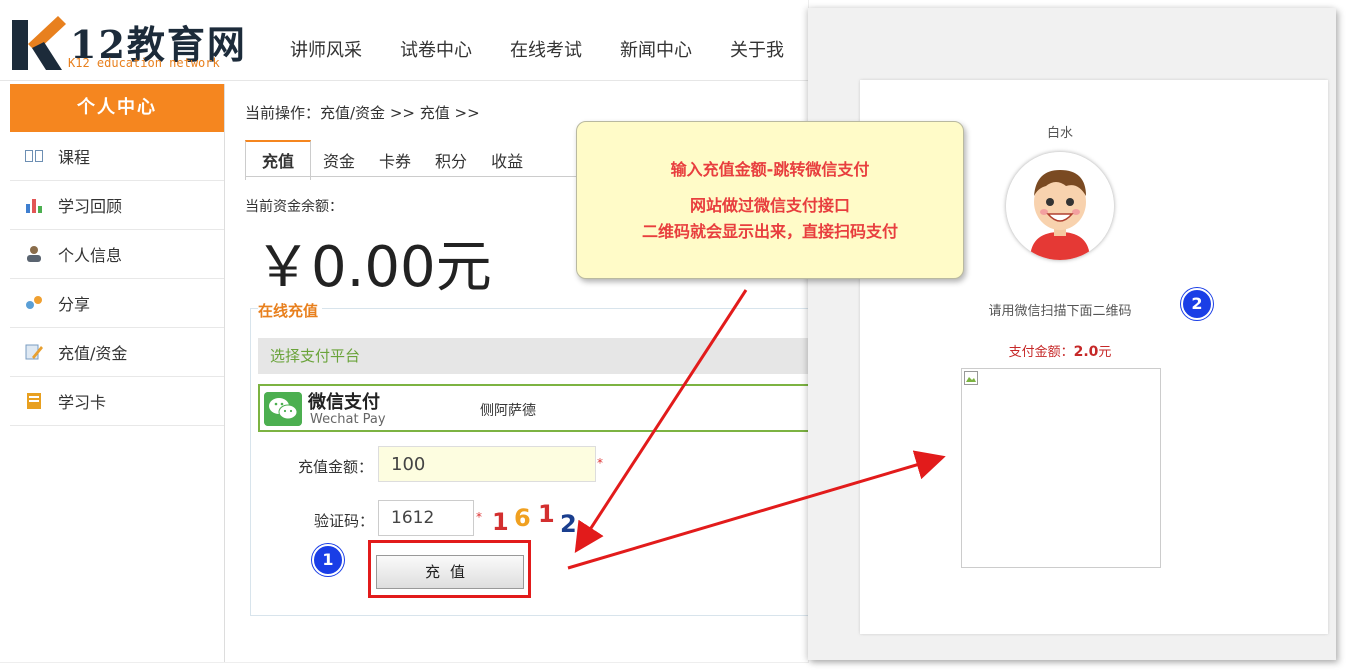  What do you see at coordinates (93, 353) in the screenshot?
I see `sidebar-item-label: 充值/资金` at bounding box center [93, 353].